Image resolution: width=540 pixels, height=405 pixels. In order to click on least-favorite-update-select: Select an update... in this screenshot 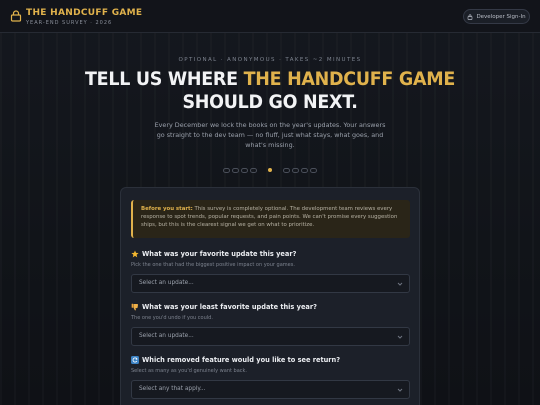, I will do `click(270, 336)`.